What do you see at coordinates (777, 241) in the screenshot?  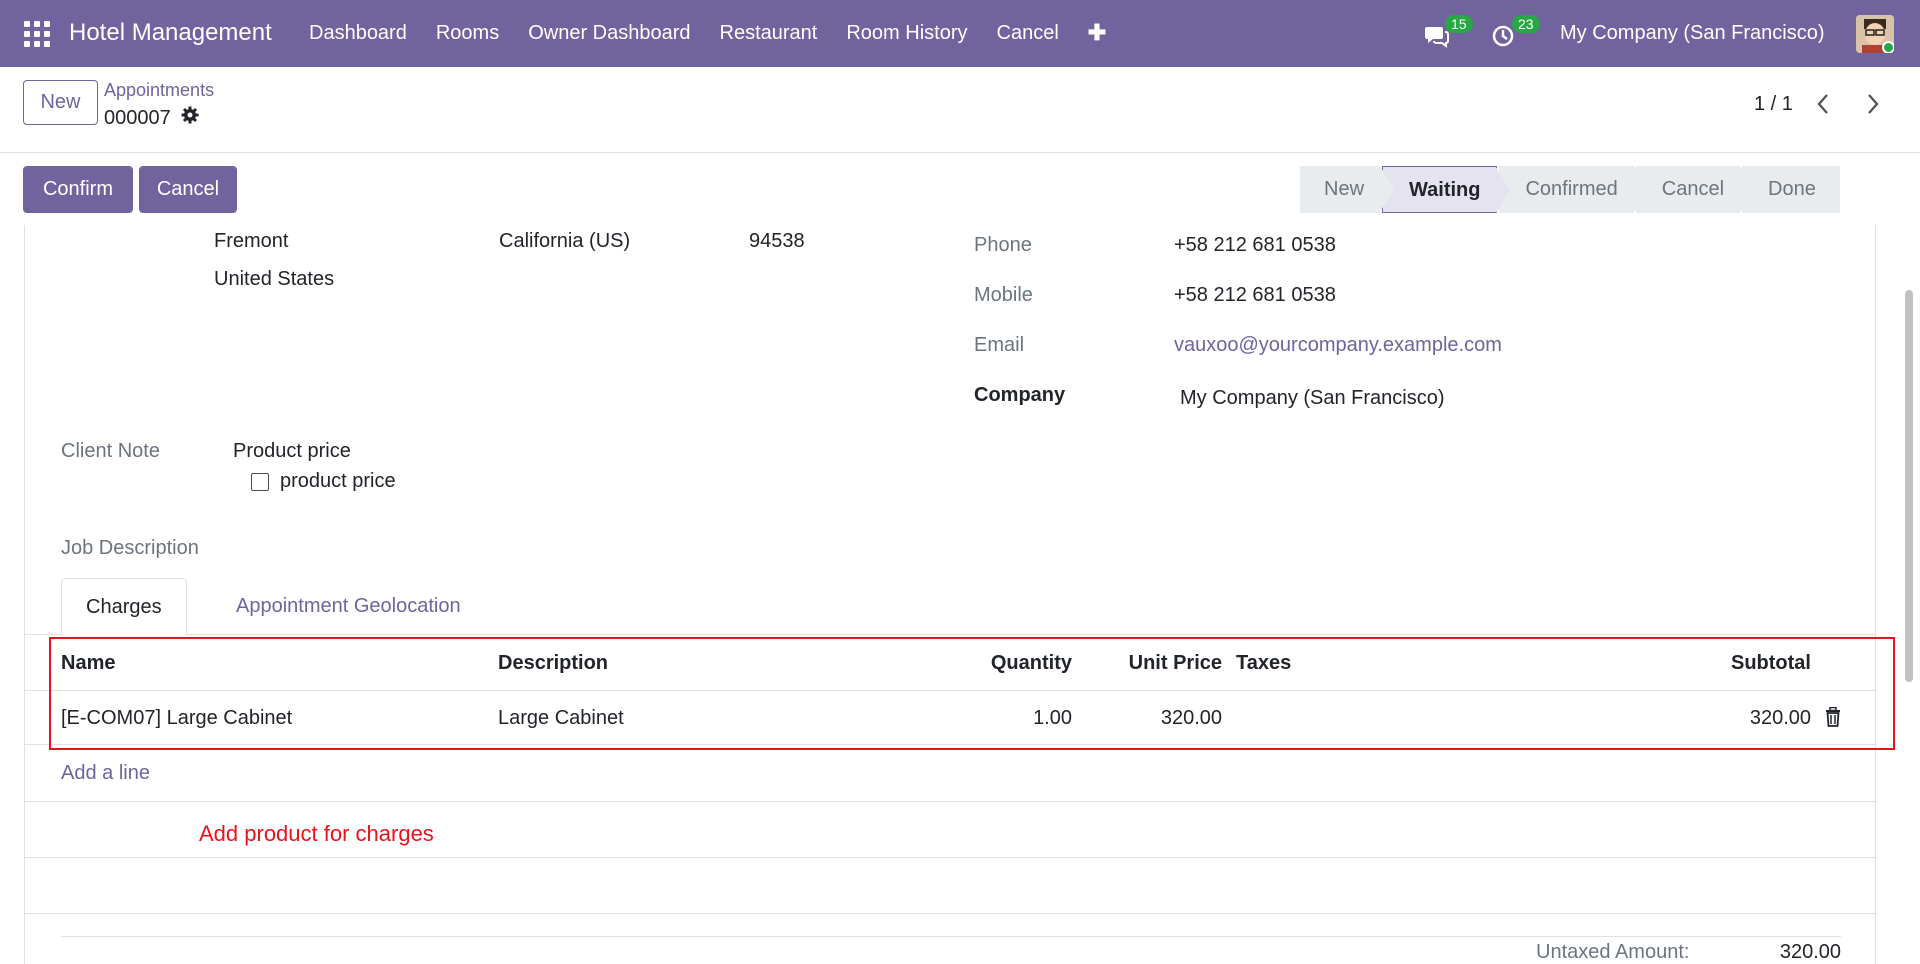 I see `address-zip: 94538` at bounding box center [777, 241].